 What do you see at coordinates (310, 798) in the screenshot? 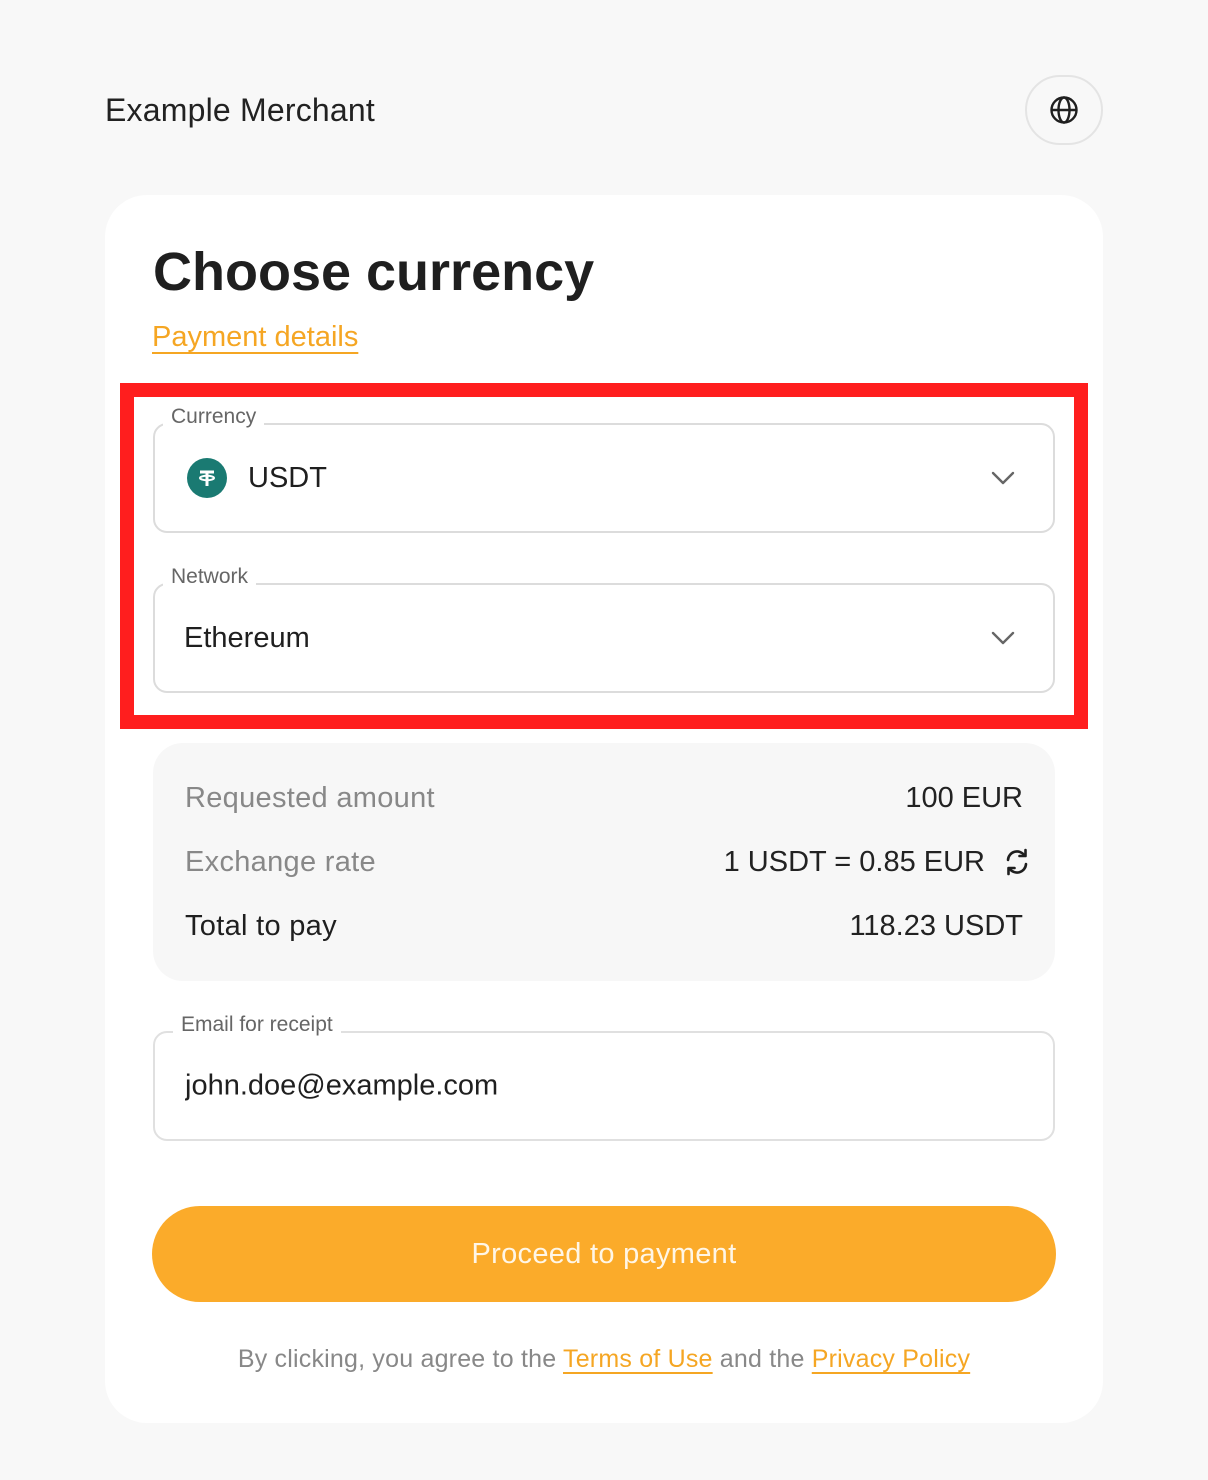
I see `requested-amount-label: Requested amount` at bounding box center [310, 798].